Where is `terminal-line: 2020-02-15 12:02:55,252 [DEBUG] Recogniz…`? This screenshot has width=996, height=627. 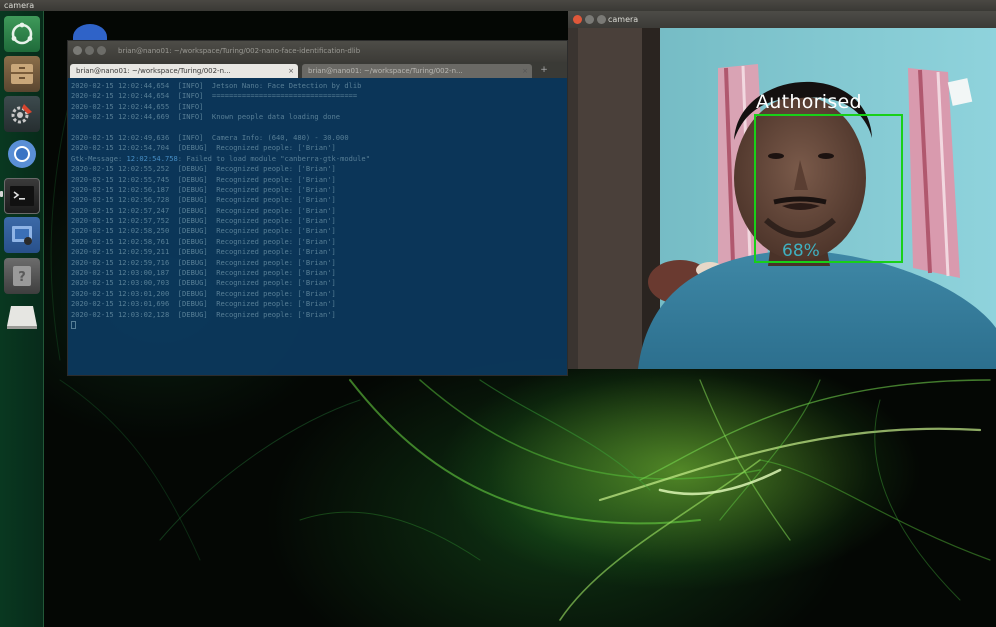
terminal-line: 2020-02-15 12:02:55,252 [DEBUG] Recogniz… is located at coordinates (203, 169).